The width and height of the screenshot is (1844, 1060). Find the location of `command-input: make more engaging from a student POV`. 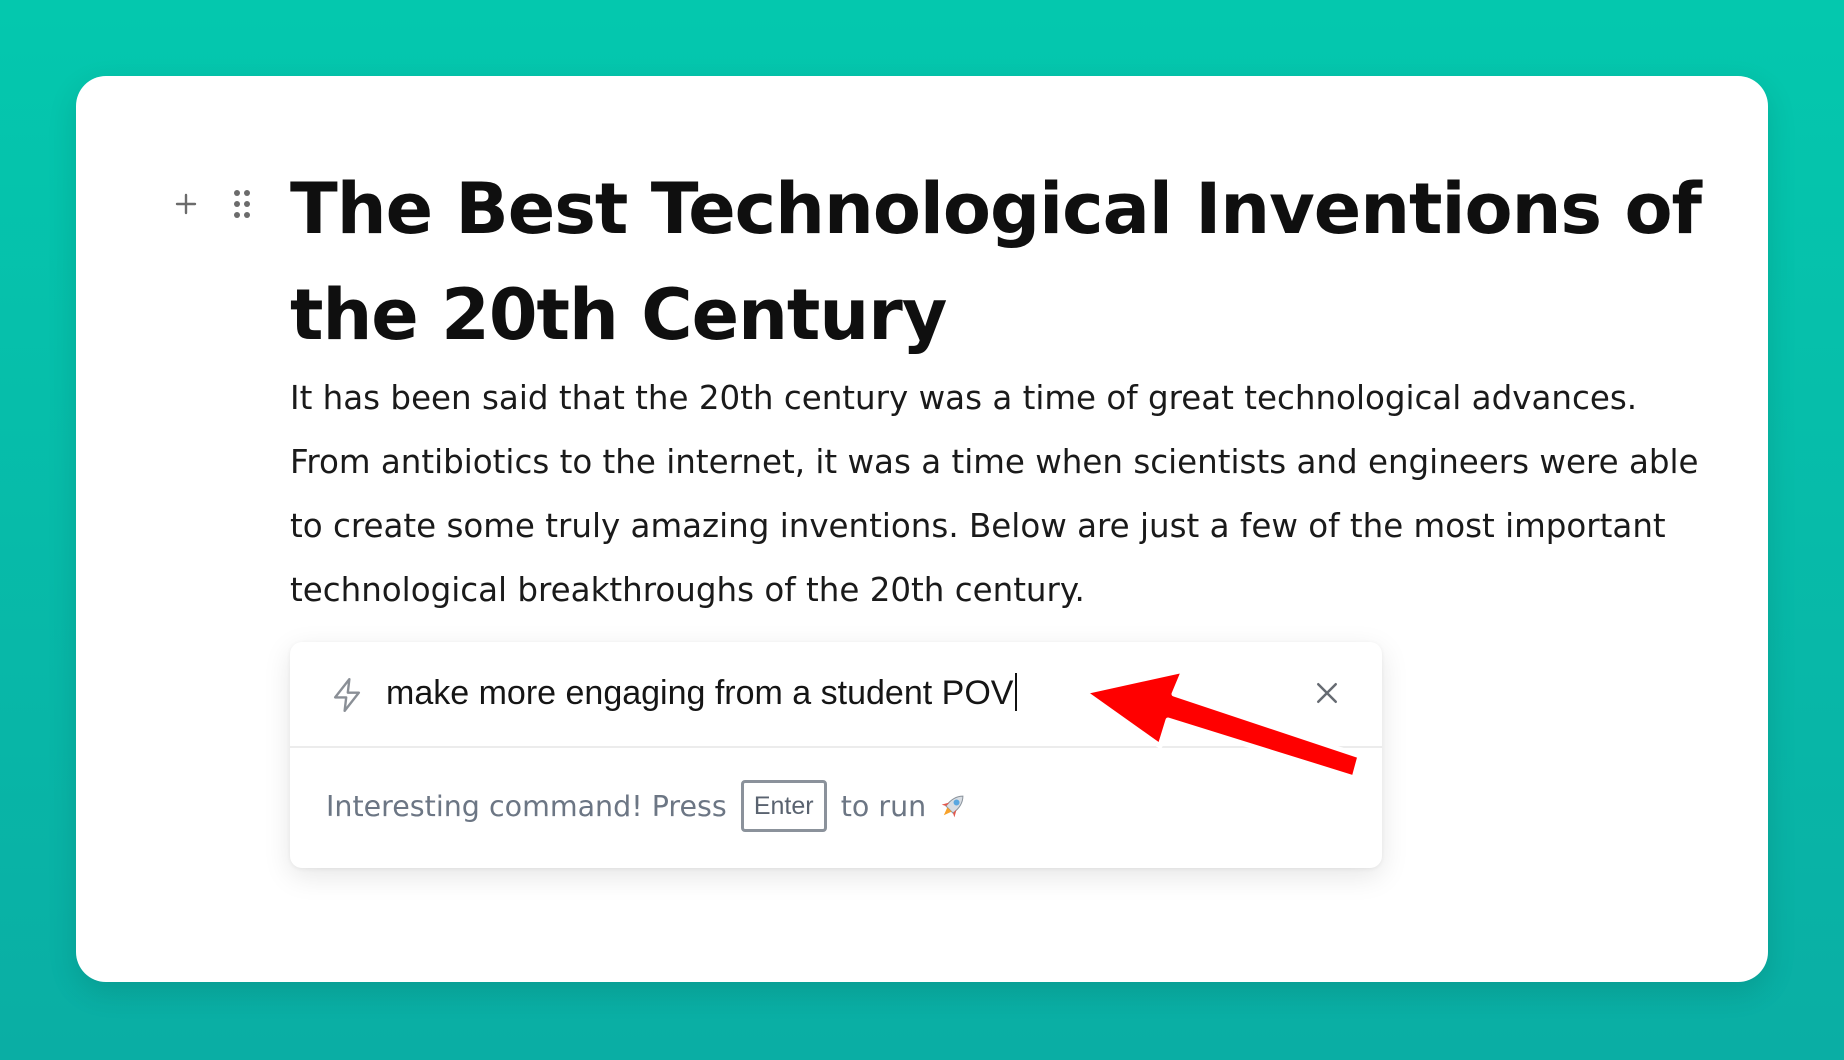

command-input: make more engaging from a student POV is located at coordinates (702, 693).